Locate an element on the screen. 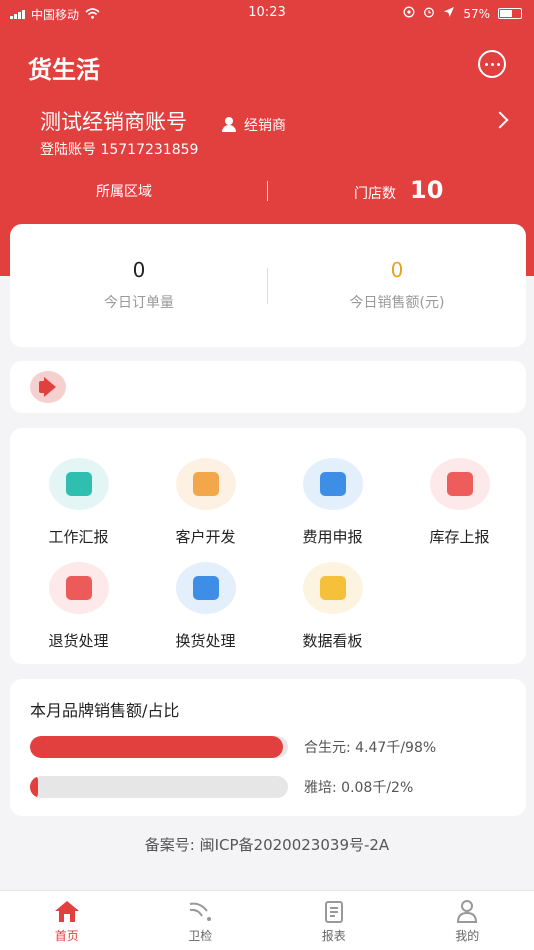 Image resolution: width=534 pixels, height=950 pixels. tab-item: 我的 is located at coordinates (467, 920).